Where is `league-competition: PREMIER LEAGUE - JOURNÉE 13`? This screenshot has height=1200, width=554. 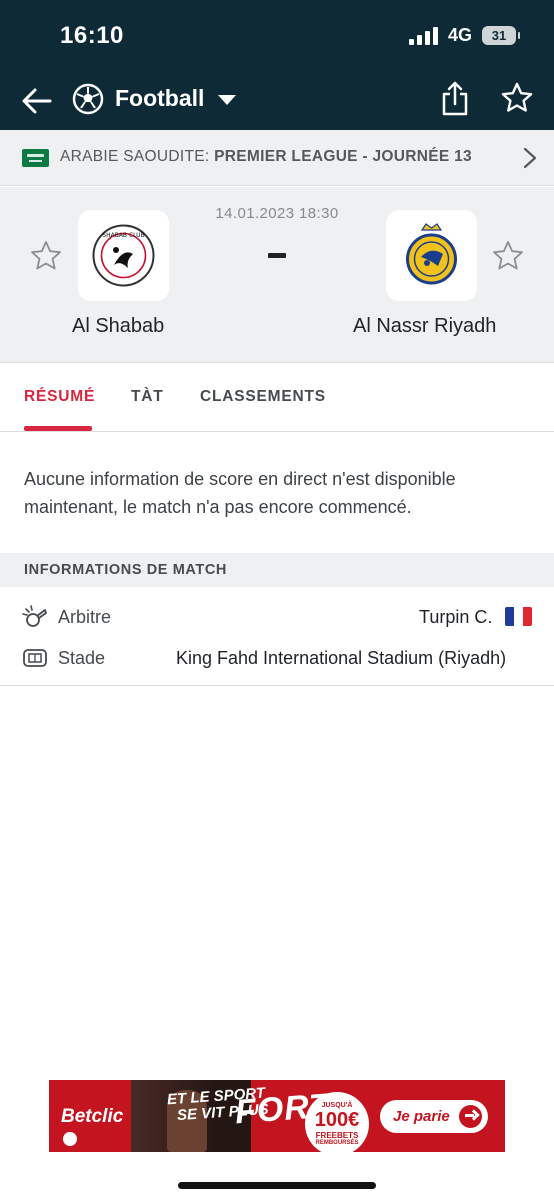 league-competition: PREMIER LEAGUE - JOURNÉE 13 is located at coordinates (343, 156).